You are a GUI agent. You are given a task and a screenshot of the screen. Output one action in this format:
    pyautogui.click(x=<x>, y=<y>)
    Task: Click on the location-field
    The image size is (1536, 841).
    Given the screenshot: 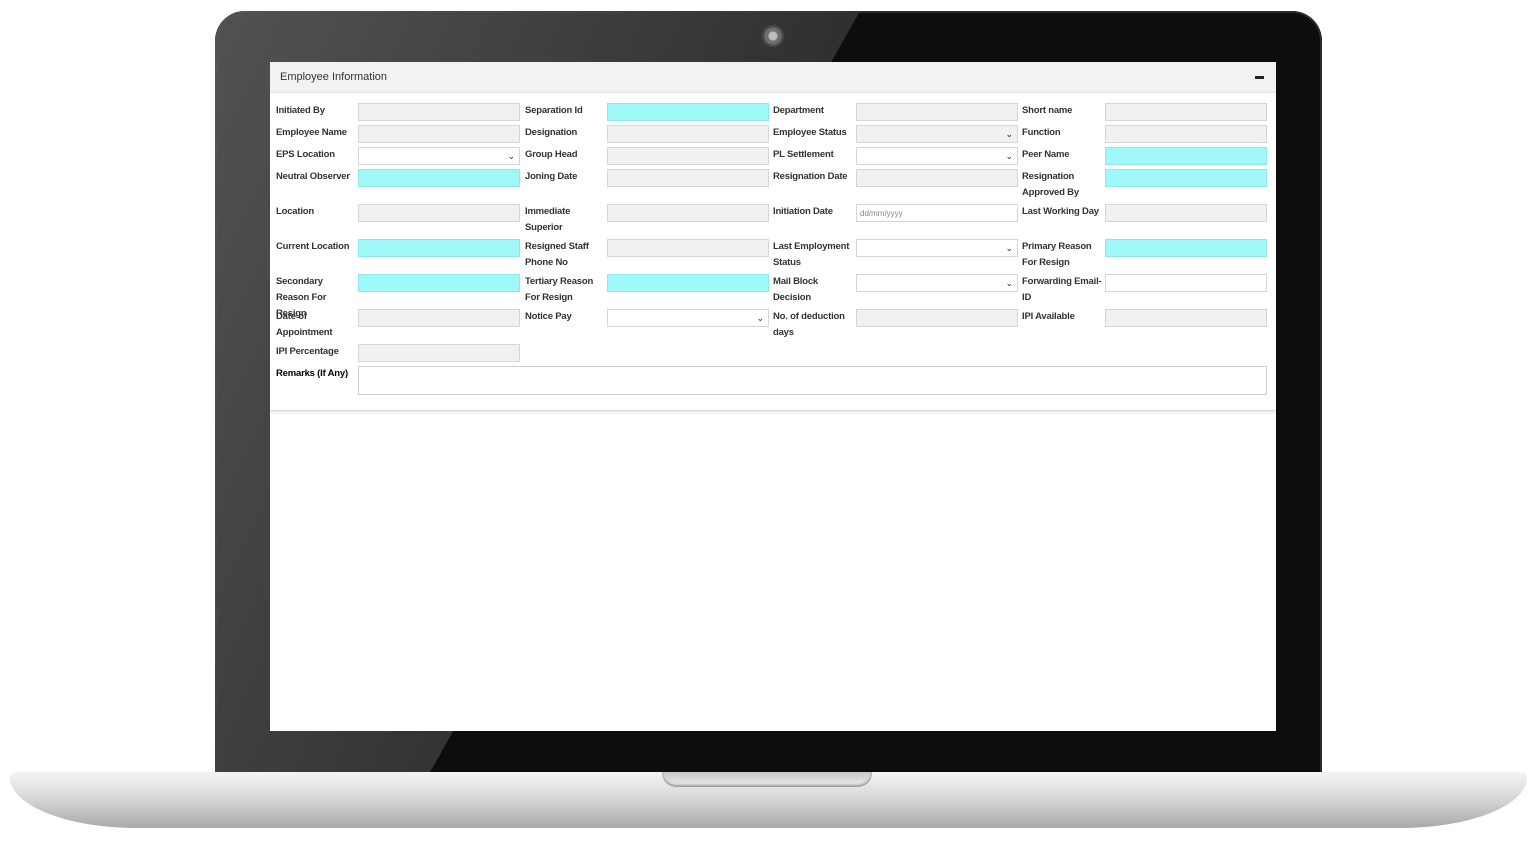 What is the action you would take?
    pyautogui.click(x=439, y=213)
    